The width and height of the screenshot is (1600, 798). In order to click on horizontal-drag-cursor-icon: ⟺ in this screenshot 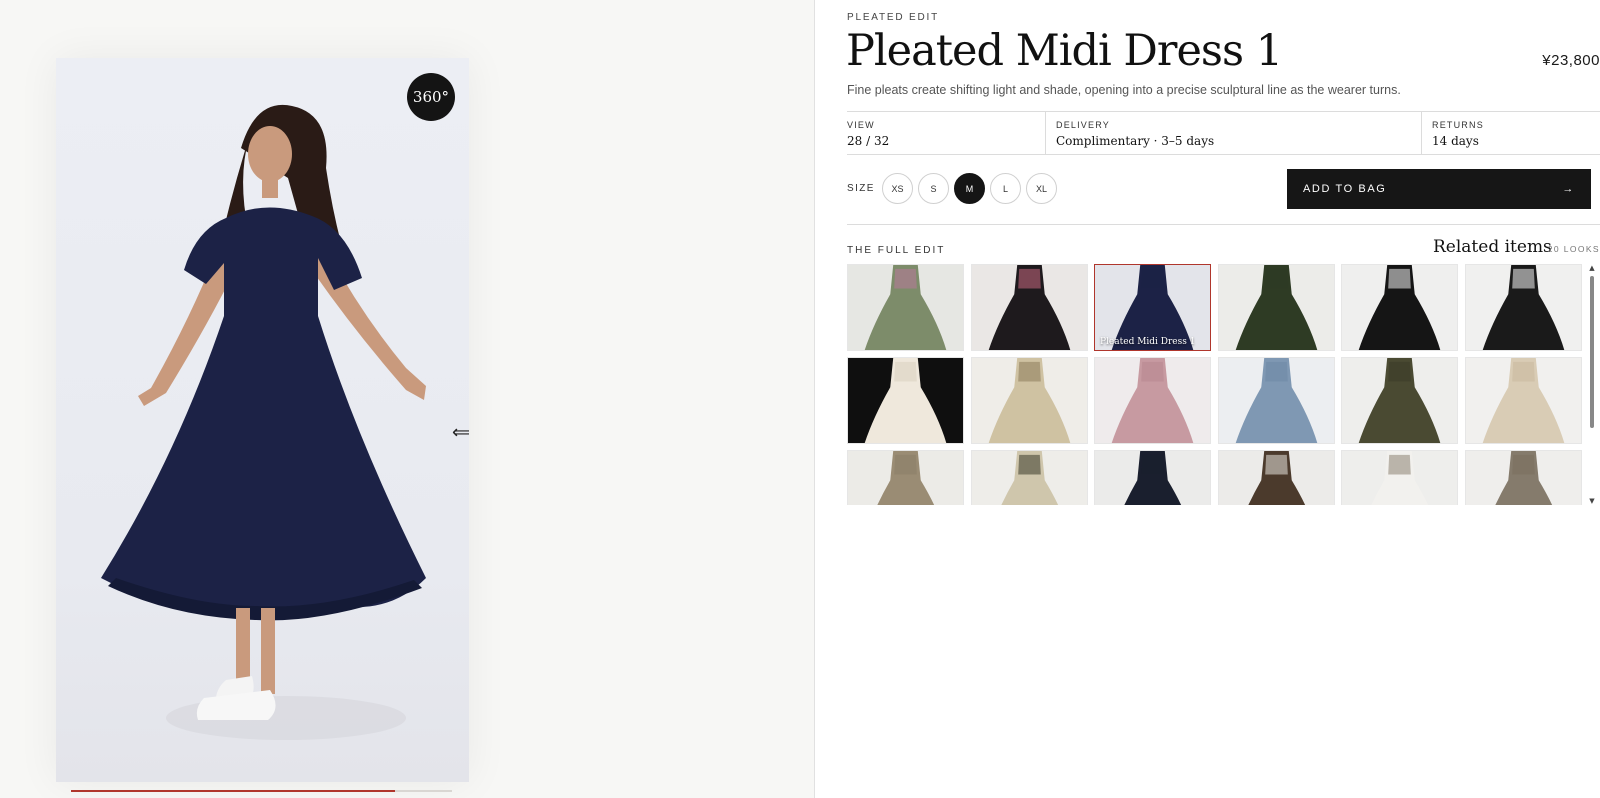, I will do `click(460, 432)`.